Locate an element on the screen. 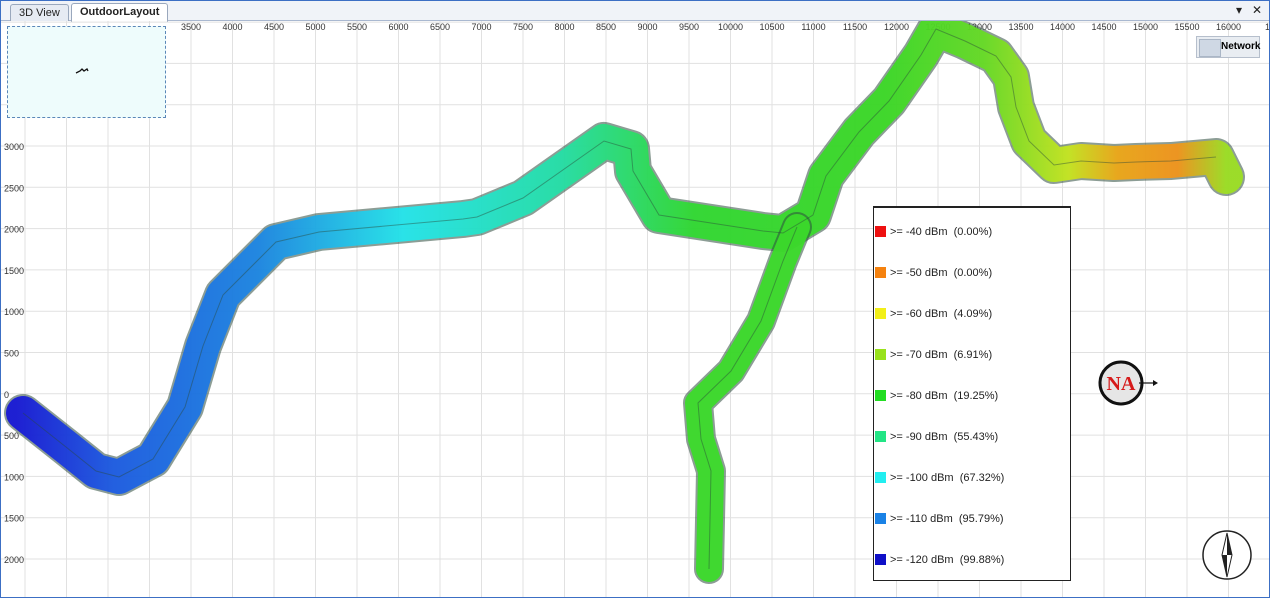 The width and height of the screenshot is (1270, 598). x-tick-label: 14500 is located at coordinates (1103, 27).